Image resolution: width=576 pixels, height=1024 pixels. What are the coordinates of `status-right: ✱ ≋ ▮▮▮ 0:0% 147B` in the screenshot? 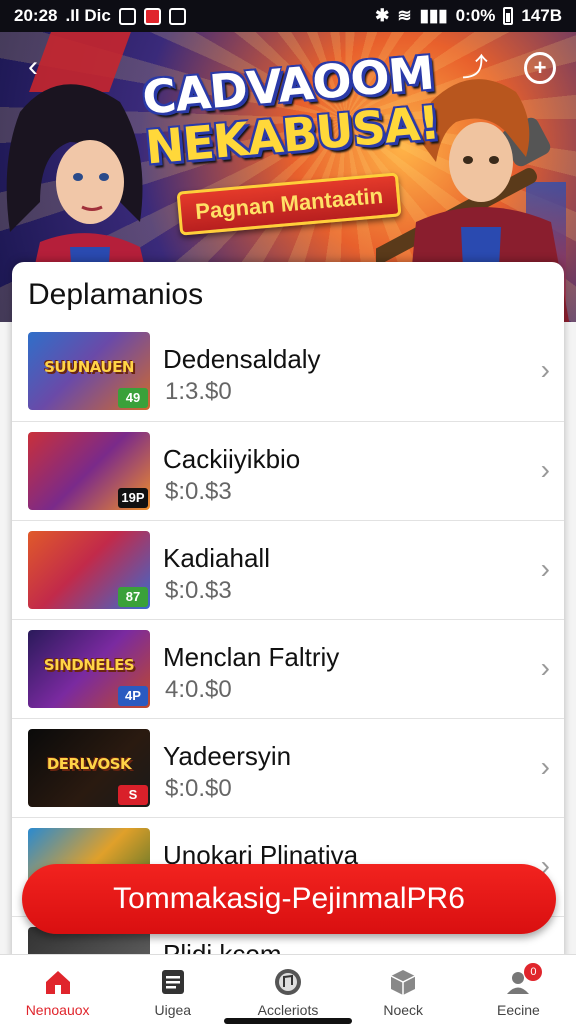 It's located at (468, 16).